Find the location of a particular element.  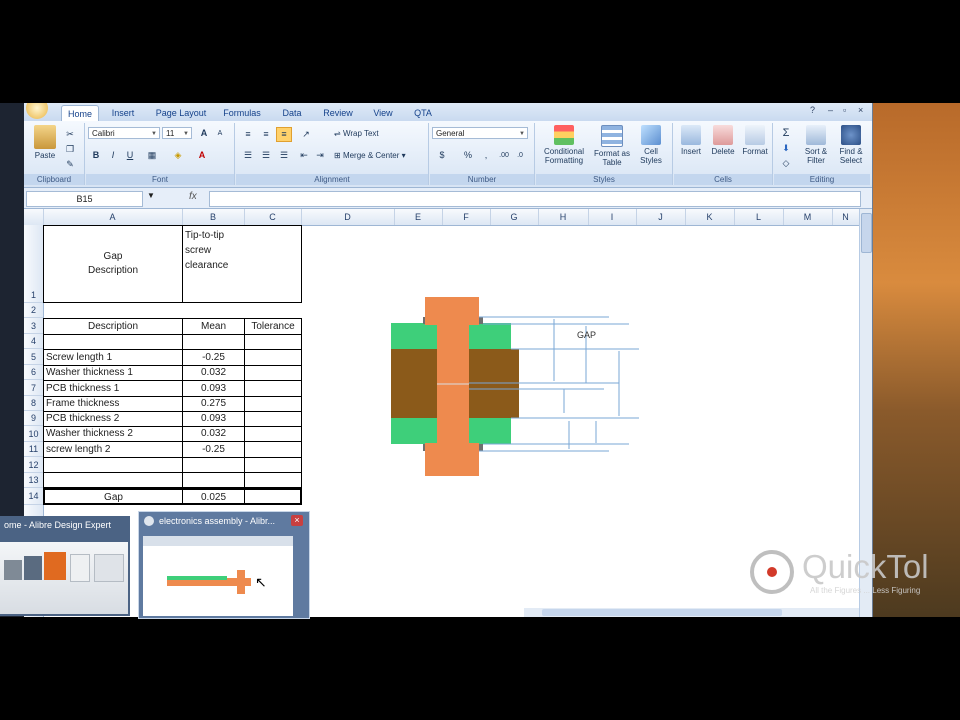

column-header: E is located at coordinates (418, 217).